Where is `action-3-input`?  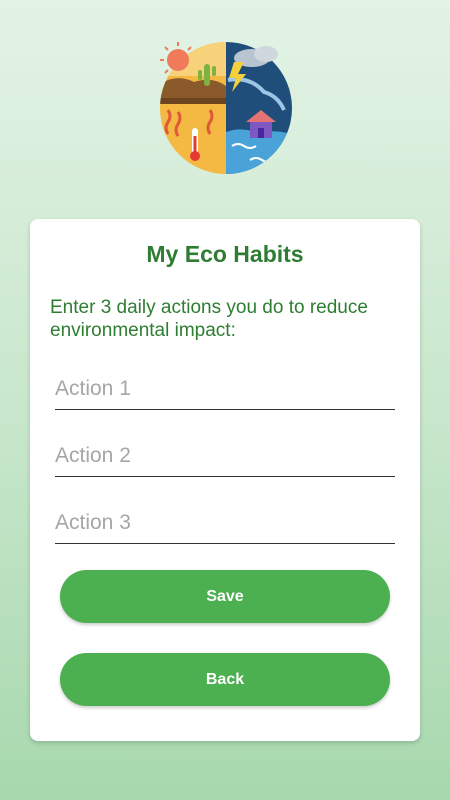
action-3-input is located at coordinates (225, 523).